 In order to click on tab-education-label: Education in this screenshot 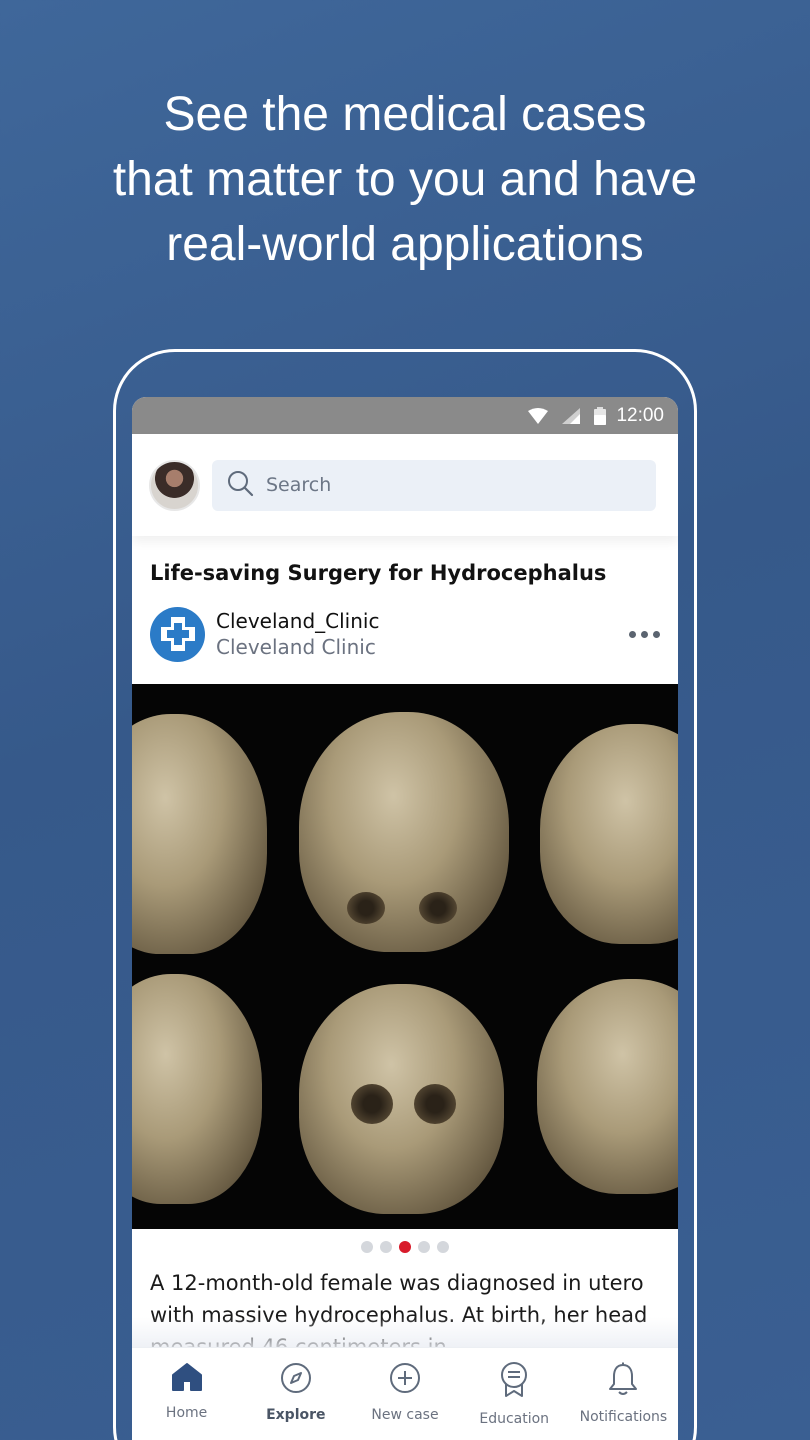, I will do `click(514, 1419)`.